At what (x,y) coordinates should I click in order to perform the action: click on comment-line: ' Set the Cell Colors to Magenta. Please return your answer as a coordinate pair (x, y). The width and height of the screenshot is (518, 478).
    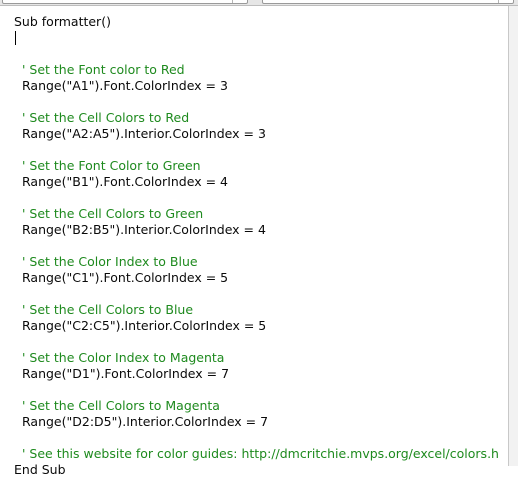
    Looking at the image, I should click on (121, 405).